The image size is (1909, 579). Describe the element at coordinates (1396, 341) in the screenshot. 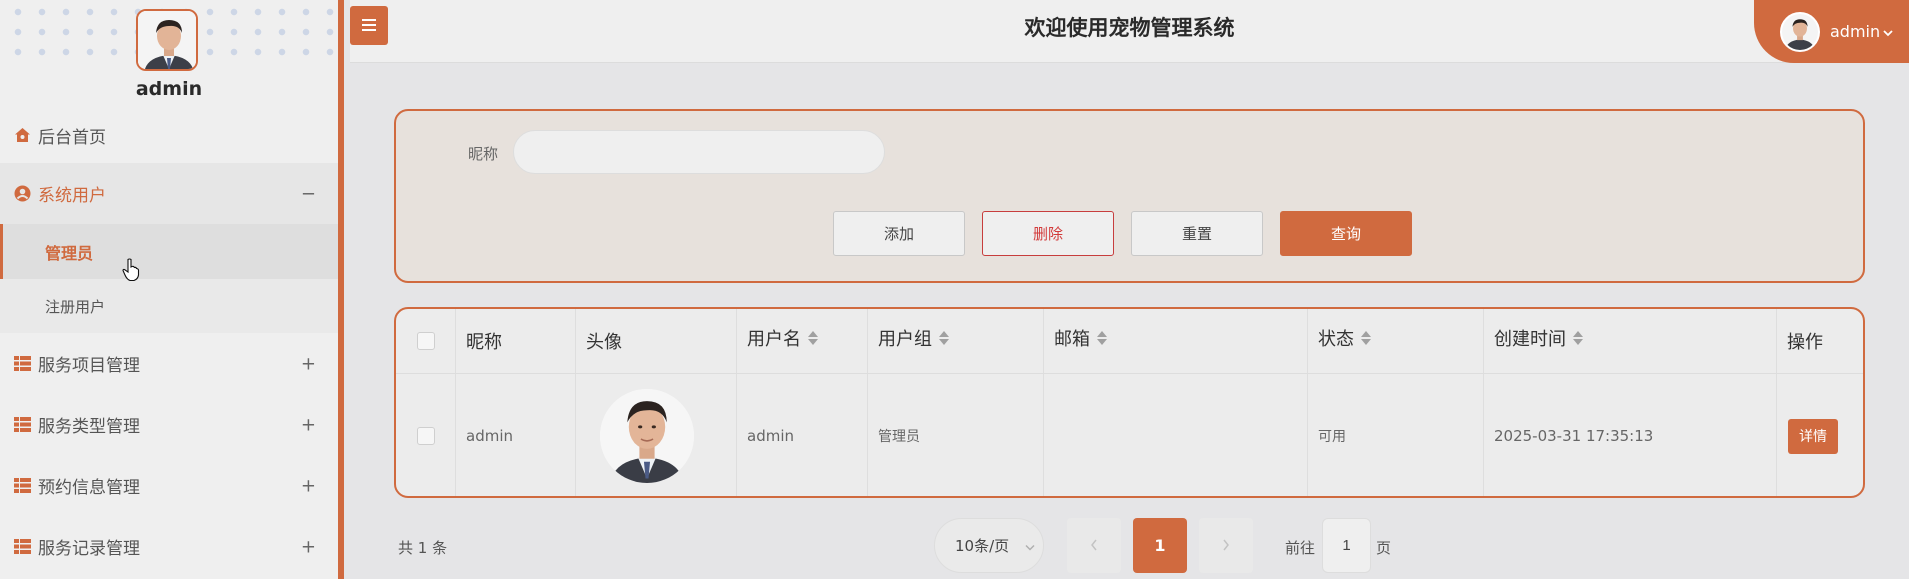

I see `column-header-status: 状态` at that location.